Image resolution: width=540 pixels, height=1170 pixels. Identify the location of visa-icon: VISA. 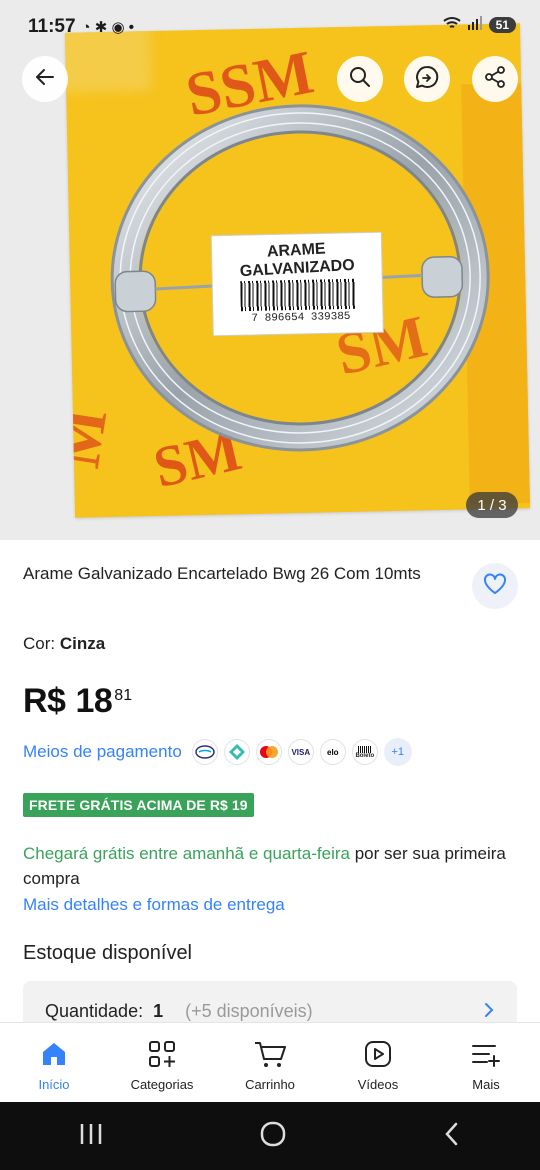
(300, 752).